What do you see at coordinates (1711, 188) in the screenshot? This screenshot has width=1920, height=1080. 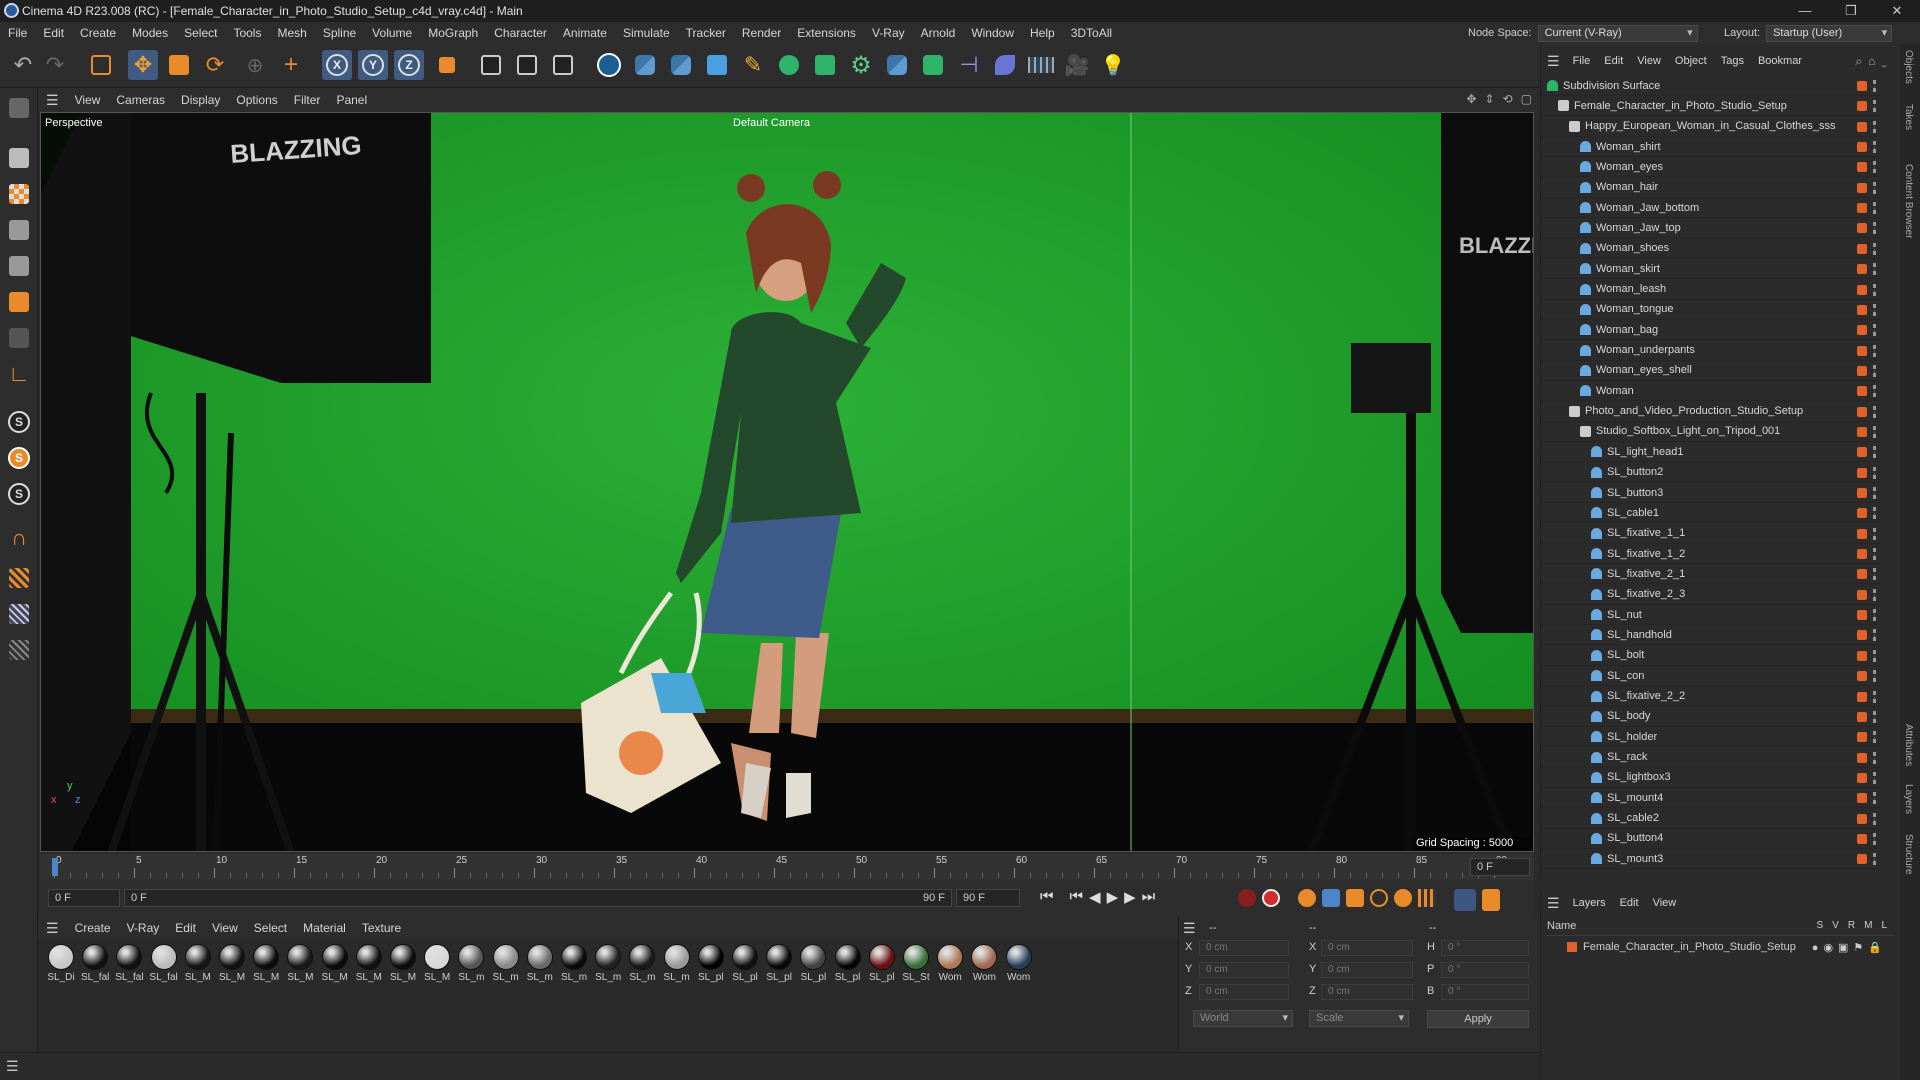 I see `object-row: Woman_hair` at bounding box center [1711, 188].